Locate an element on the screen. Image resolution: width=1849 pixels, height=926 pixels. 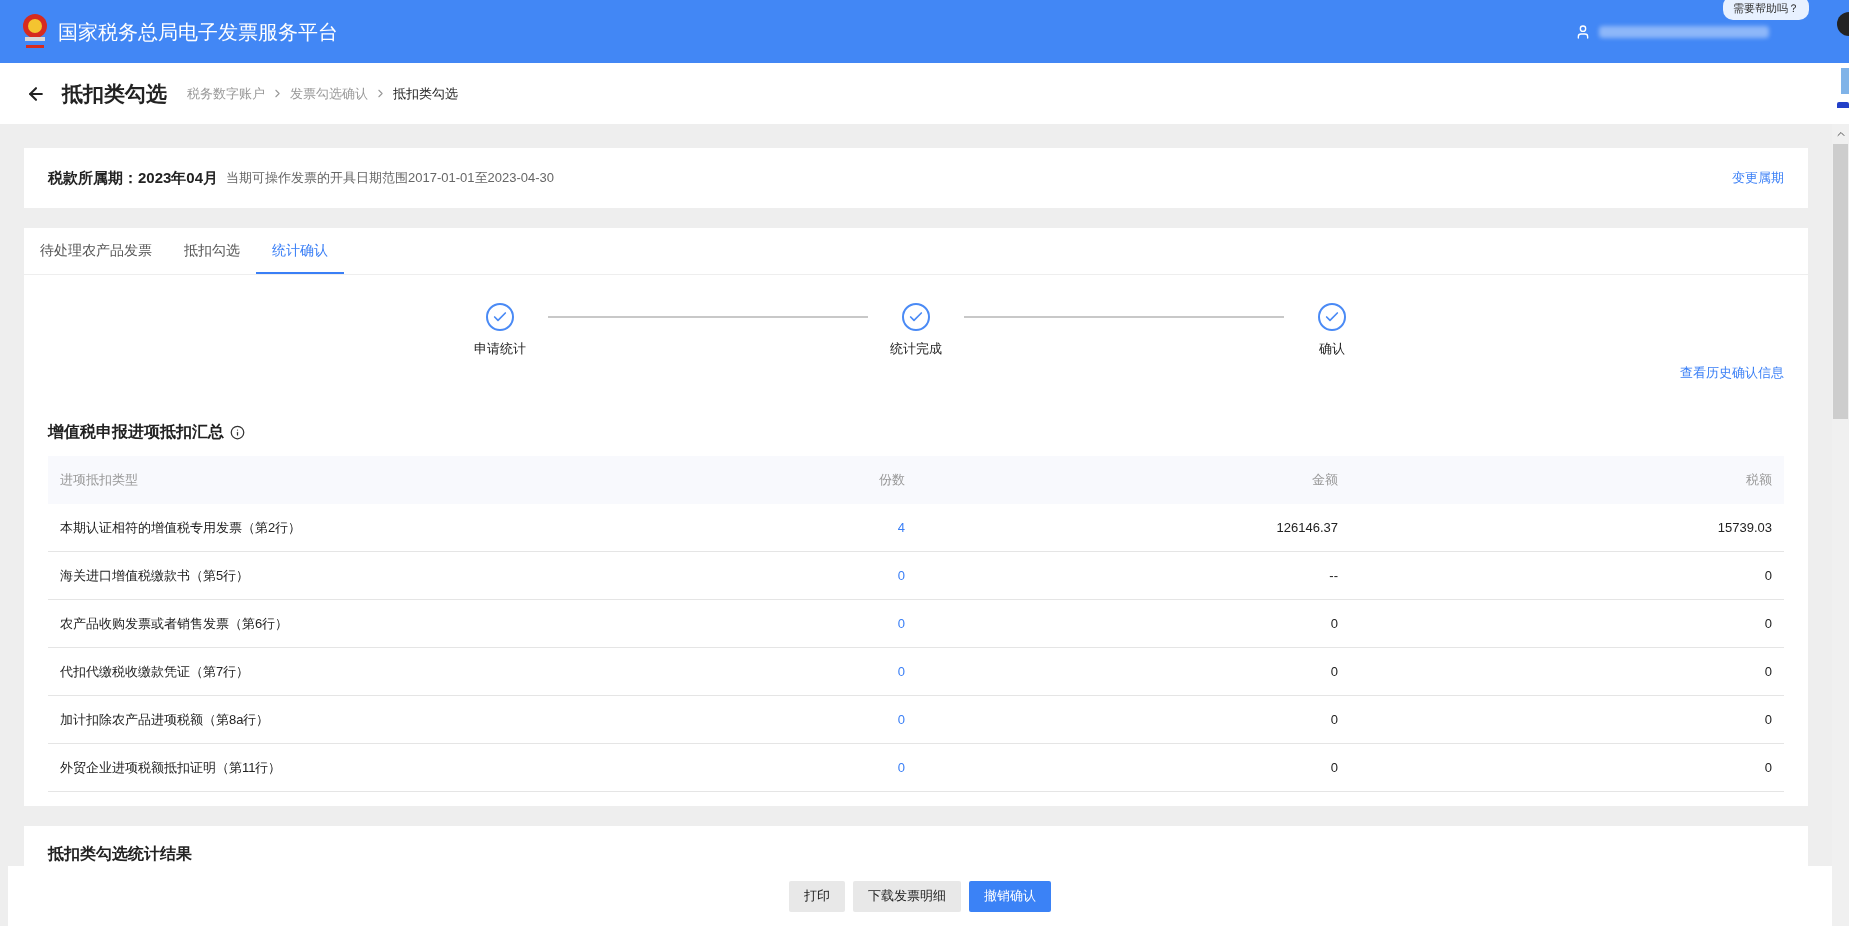
table-cell-text: 15739.03 is located at coordinates (1744, 527).